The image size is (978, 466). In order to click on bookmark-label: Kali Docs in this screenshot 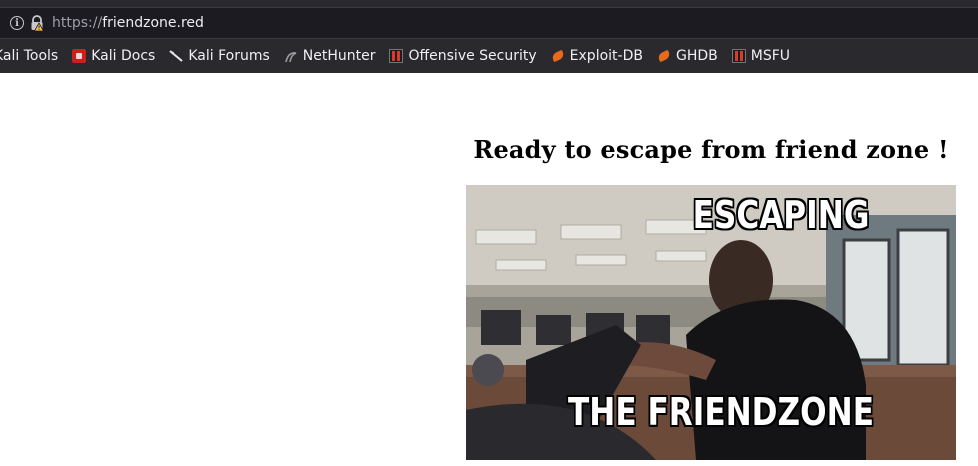, I will do `click(123, 56)`.